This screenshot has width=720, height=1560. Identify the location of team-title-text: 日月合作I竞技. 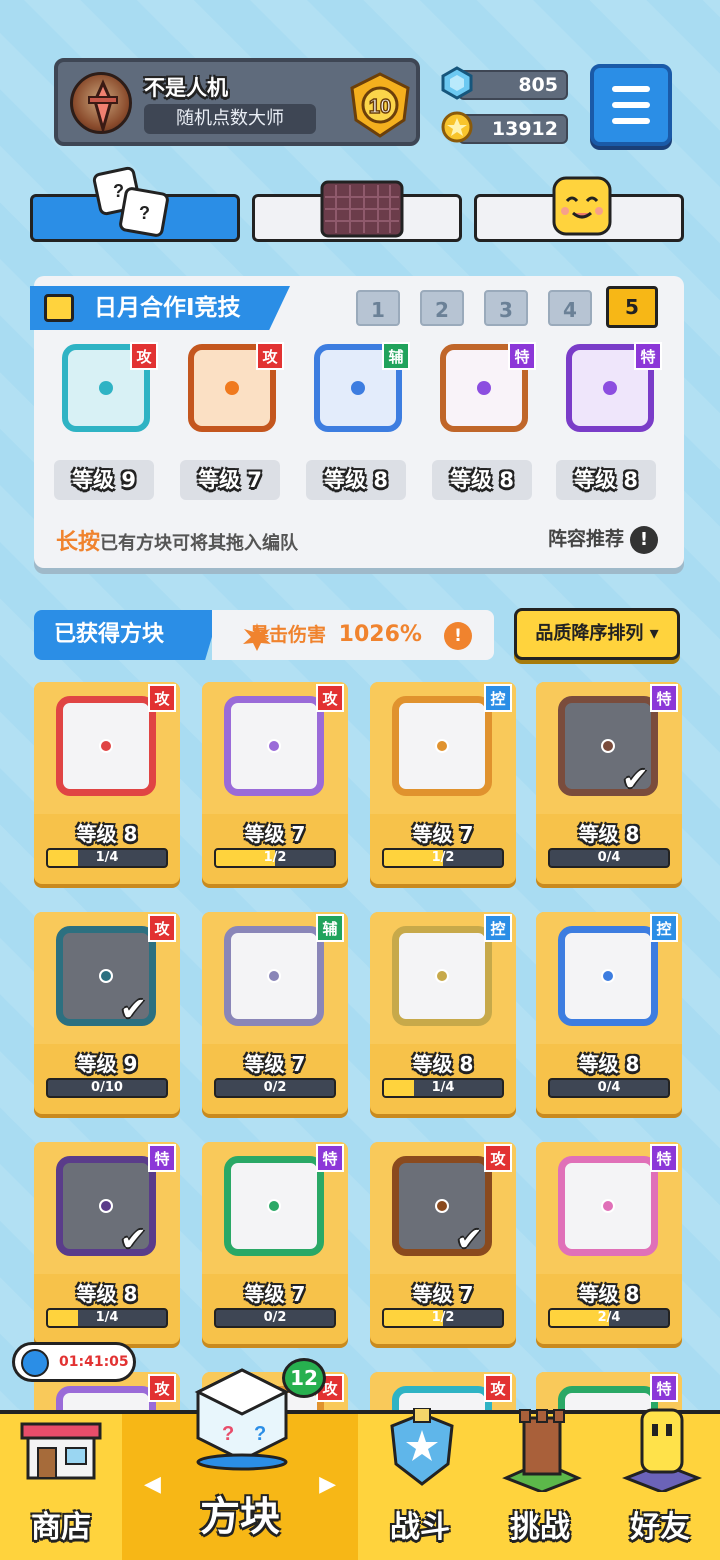
(167, 308).